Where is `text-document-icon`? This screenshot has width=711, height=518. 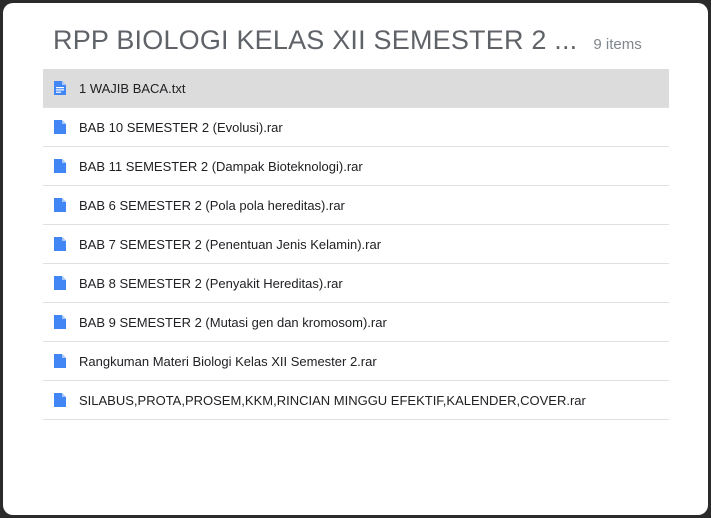
text-document-icon is located at coordinates (60, 88).